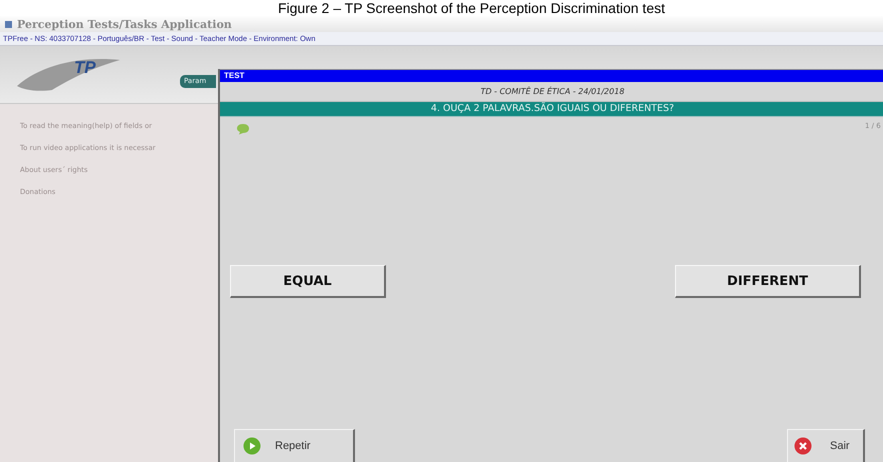 This screenshot has width=883, height=462. Describe the element at coordinates (252, 446) in the screenshot. I see `play-icon` at that location.